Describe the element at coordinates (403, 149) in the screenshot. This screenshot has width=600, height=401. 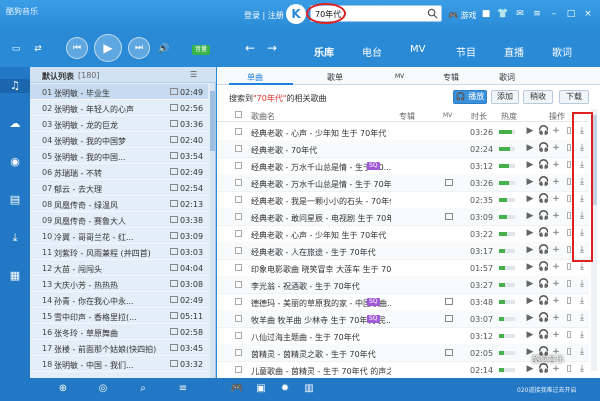
I see `table-row: 经典老歌 - 70年代 02:24 ▶ 🎧 + ▯ ⤓` at that location.